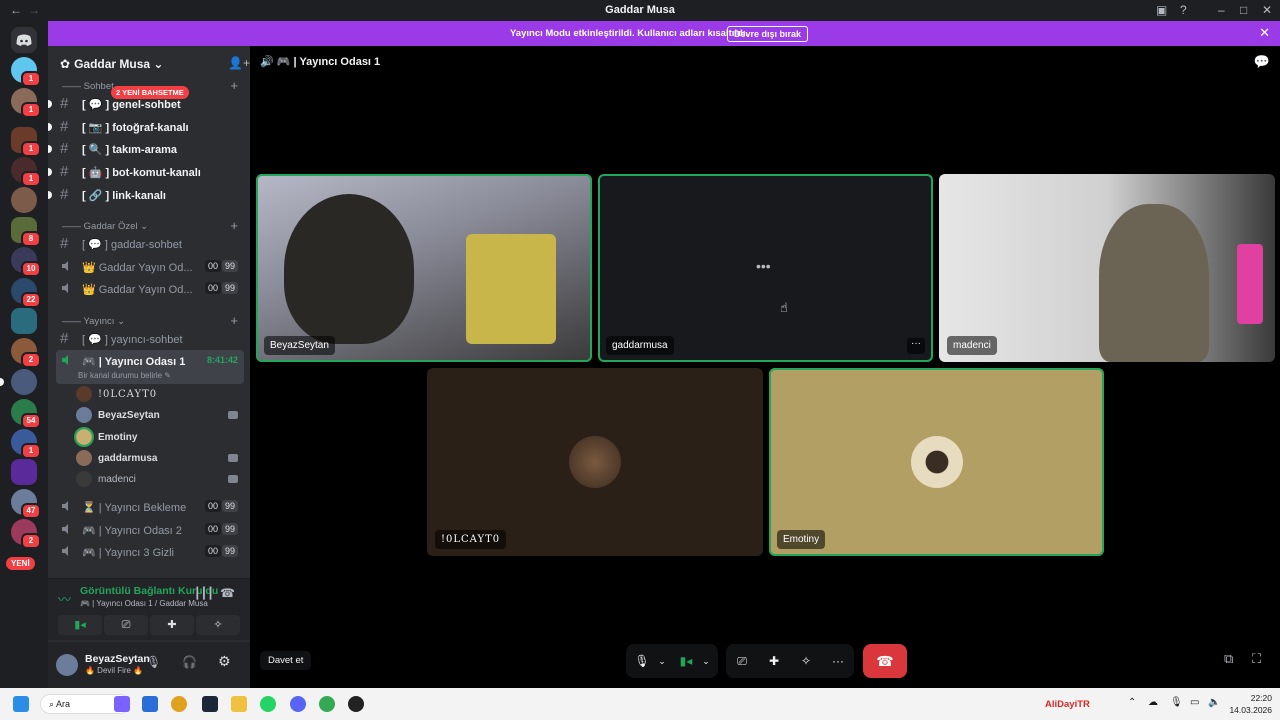  I want to click on channel-fotograf-kanali: #[ 📷 ] fotoğraf-kanalı, so click(146, 127).